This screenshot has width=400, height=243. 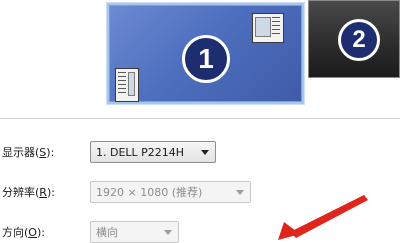 What do you see at coordinates (206, 59) in the screenshot?
I see `monitor-1-number-badge: 1` at bounding box center [206, 59].